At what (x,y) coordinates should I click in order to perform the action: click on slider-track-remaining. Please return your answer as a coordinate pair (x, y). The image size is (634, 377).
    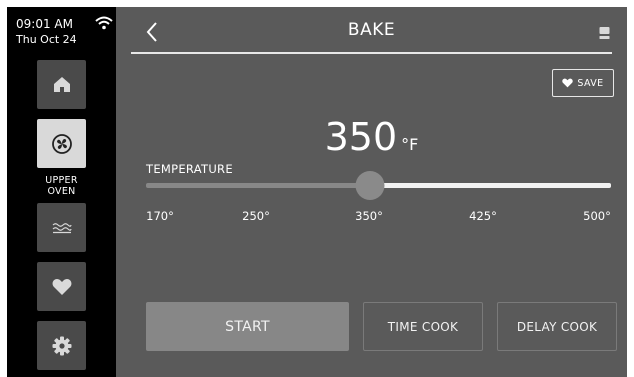
    Looking at the image, I should click on (490, 185).